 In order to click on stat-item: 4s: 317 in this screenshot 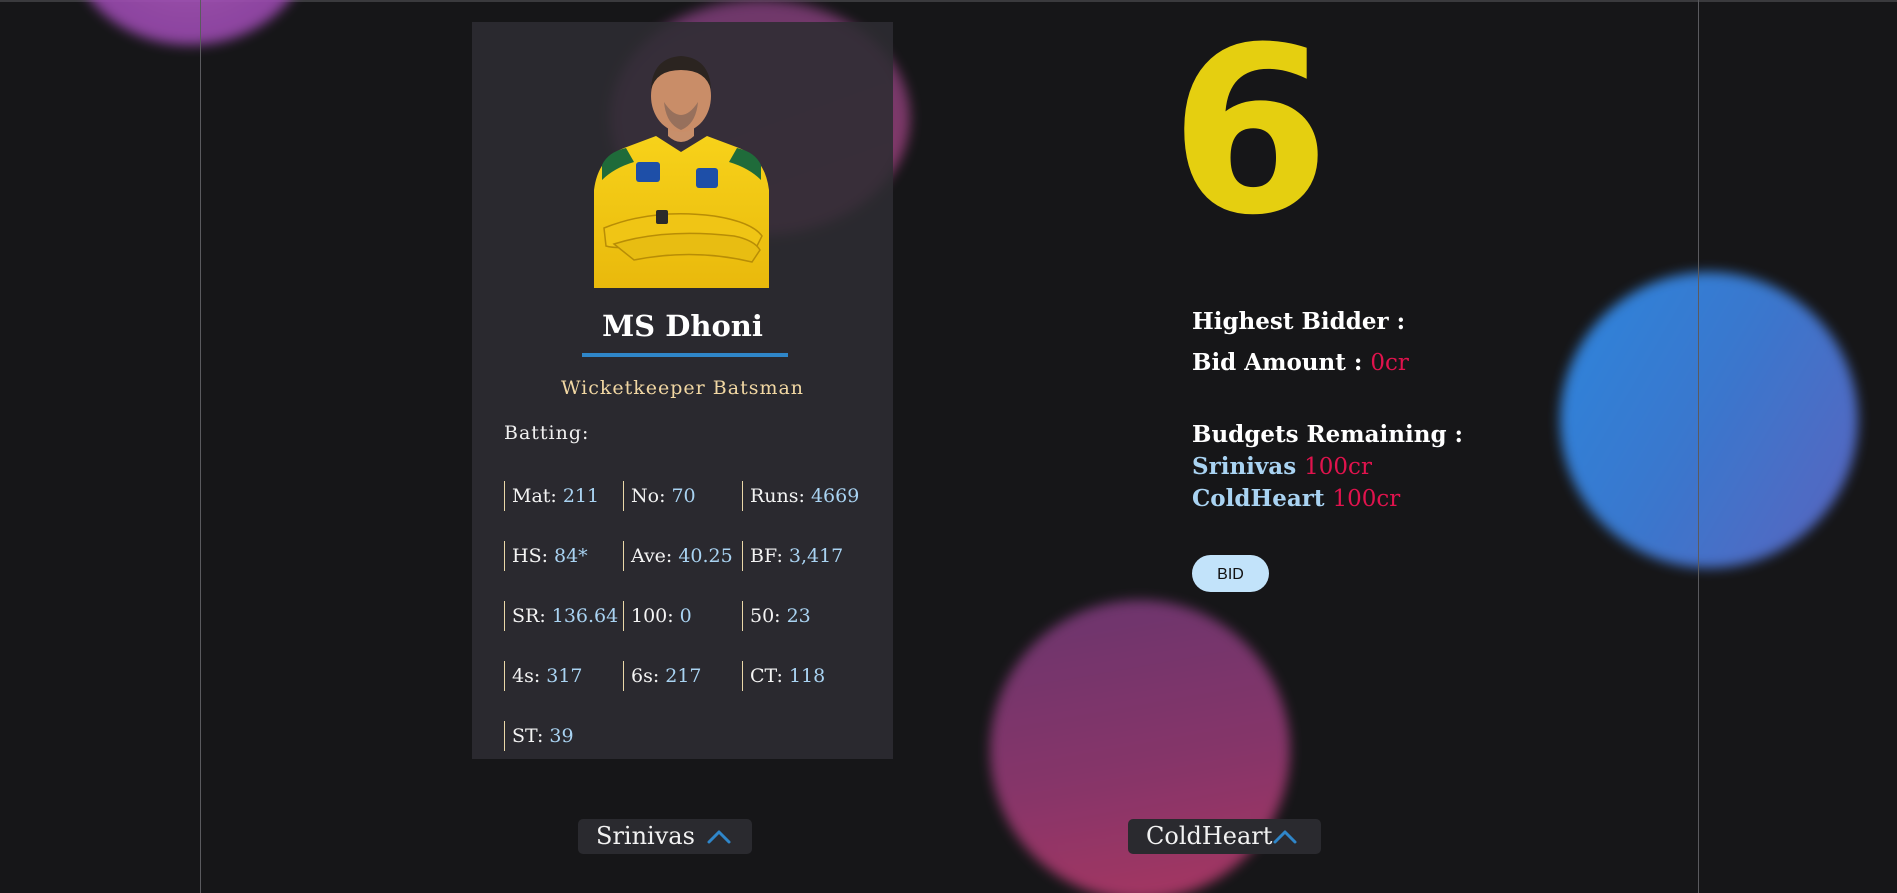, I will do `click(543, 676)`.